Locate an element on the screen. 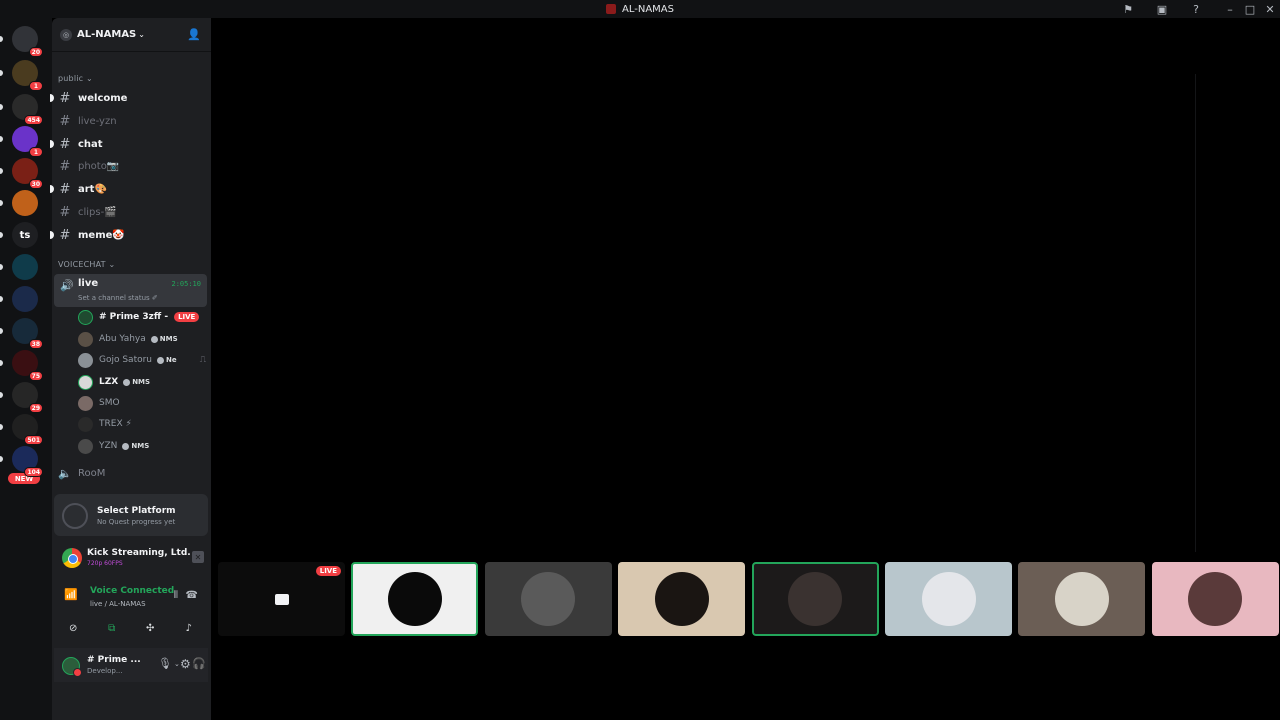 The height and width of the screenshot is (720, 1280). server-6-icon is located at coordinates (25, 203).